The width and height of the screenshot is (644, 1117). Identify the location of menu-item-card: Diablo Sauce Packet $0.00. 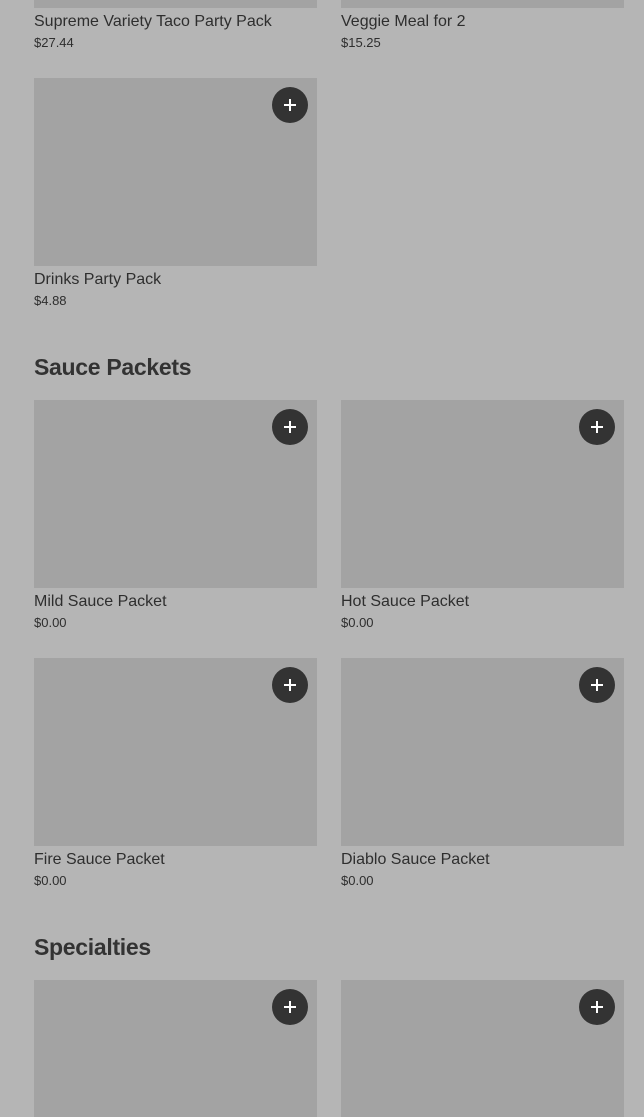
(482, 774).